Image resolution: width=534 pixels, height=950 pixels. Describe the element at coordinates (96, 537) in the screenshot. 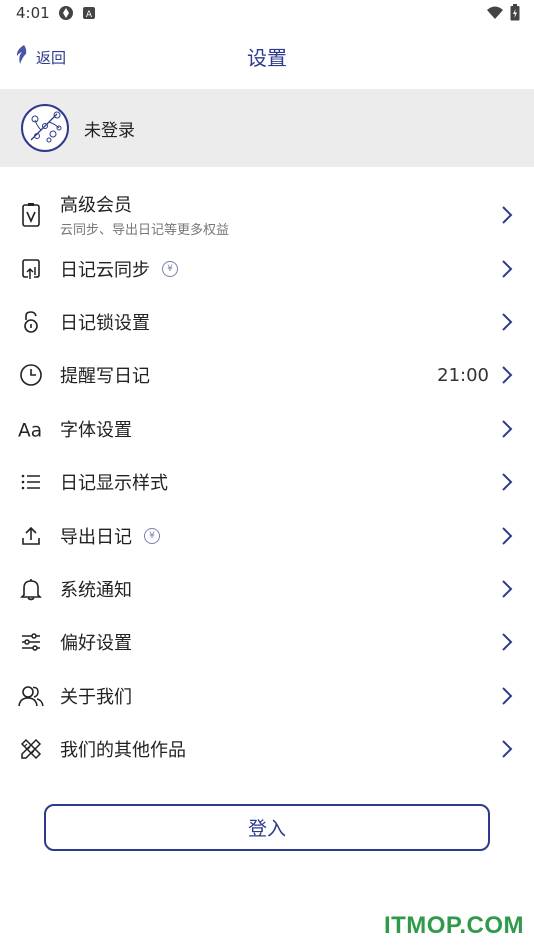

I see `label-text: 导出日记` at that location.